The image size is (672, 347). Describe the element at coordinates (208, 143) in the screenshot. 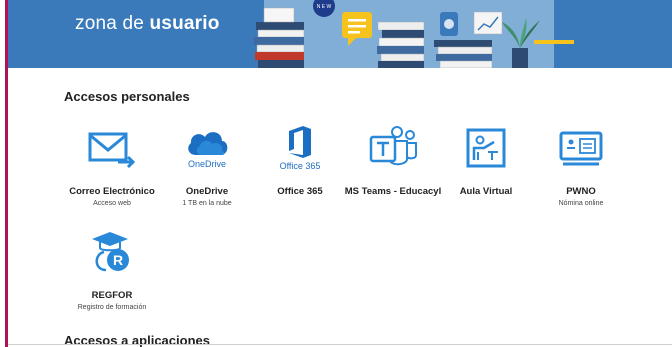

I see `onedrive-cloud-icon` at that location.